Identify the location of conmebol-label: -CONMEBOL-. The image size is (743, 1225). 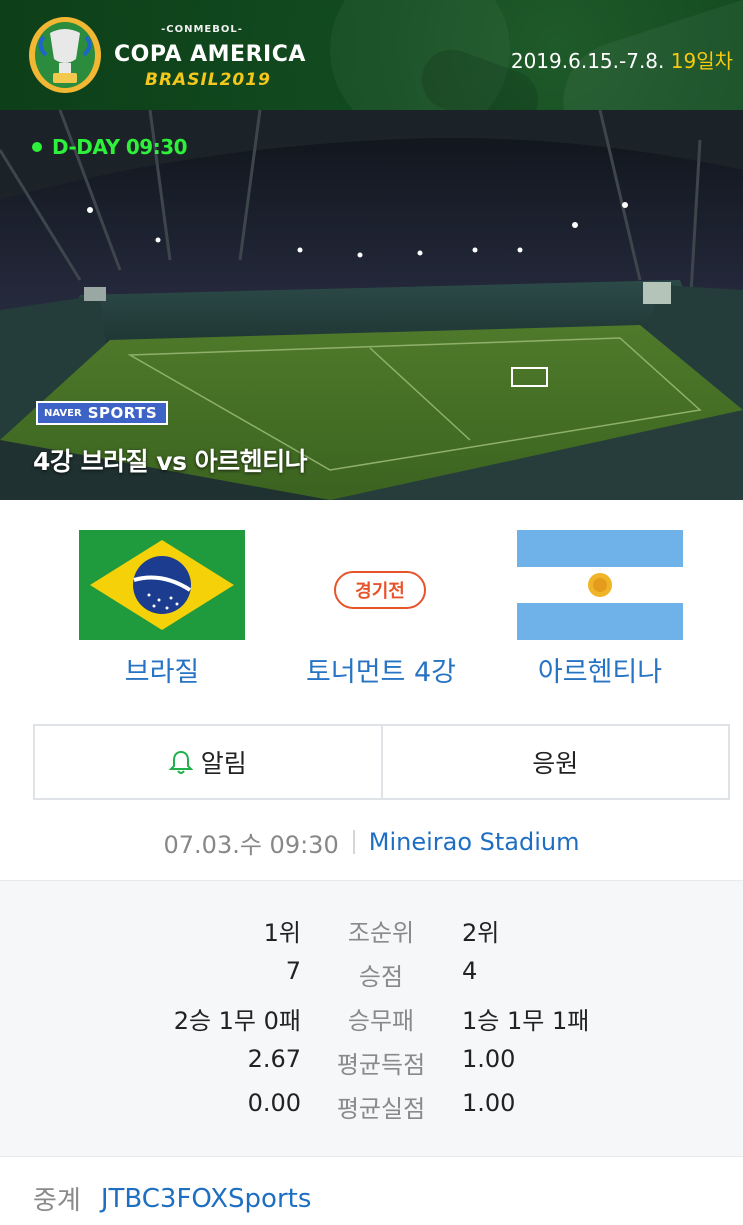
(202, 29).